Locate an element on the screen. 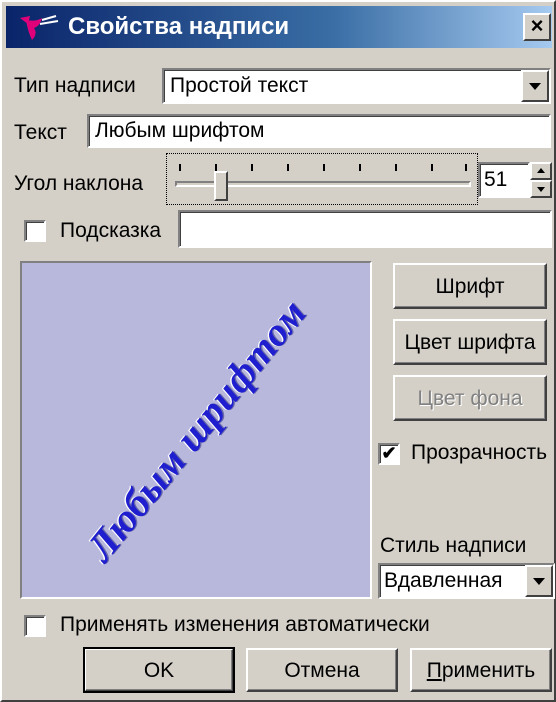 Image resolution: width=556 pixels, height=702 pixels. angle-value-field: 51 is located at coordinates (504, 180).